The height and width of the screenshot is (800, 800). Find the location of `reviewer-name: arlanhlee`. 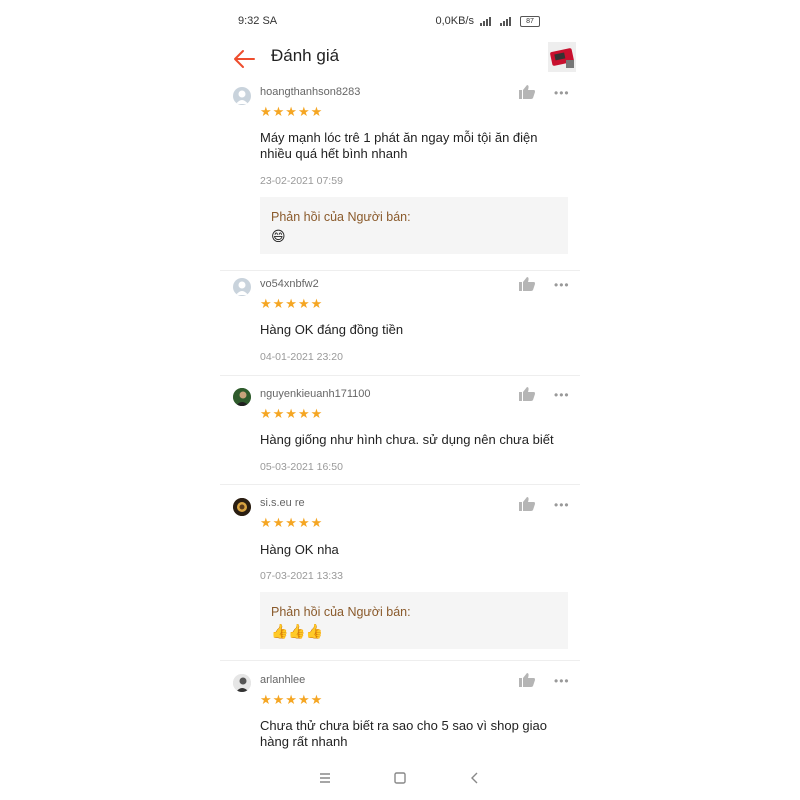

reviewer-name: arlanhlee is located at coordinates (283, 680).